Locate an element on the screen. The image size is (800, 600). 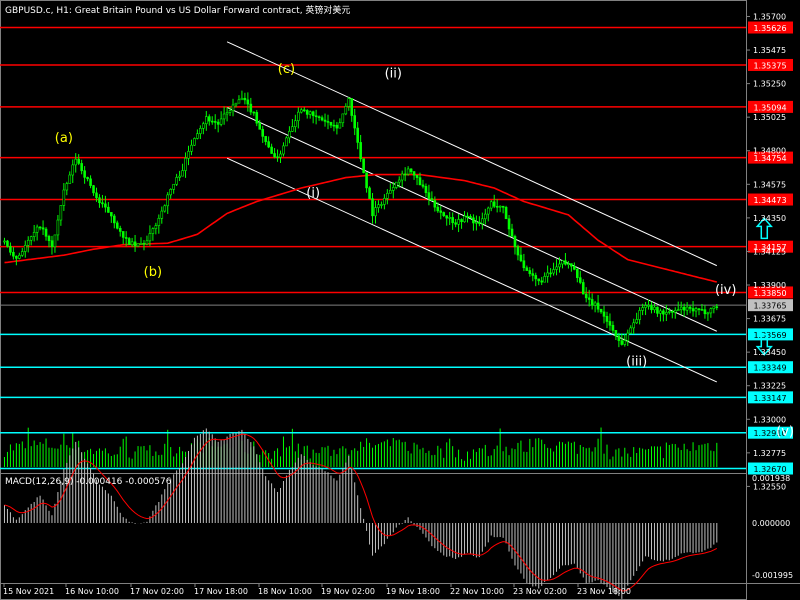
wave-label: (i) is located at coordinates (313, 193).